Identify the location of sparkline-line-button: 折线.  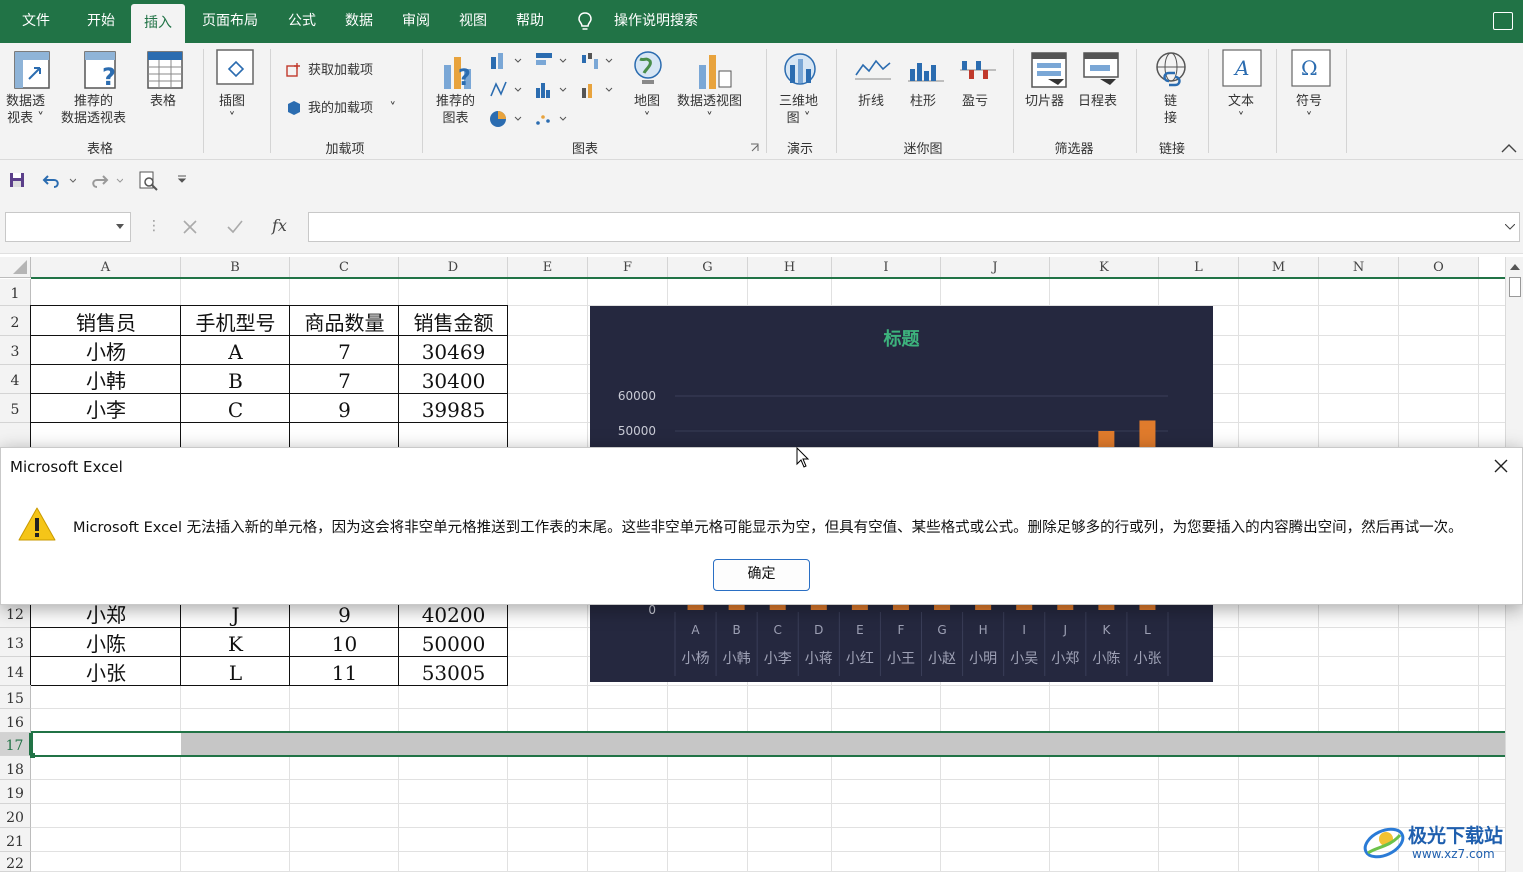
(871, 101).